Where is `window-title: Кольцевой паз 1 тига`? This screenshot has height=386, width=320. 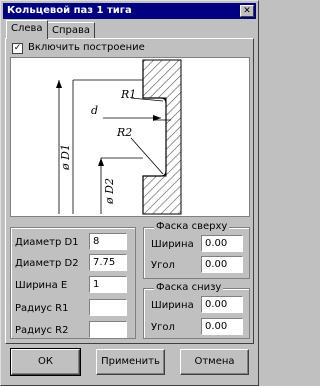
window-title: Кольцевой паз 1 тига is located at coordinates (69, 10).